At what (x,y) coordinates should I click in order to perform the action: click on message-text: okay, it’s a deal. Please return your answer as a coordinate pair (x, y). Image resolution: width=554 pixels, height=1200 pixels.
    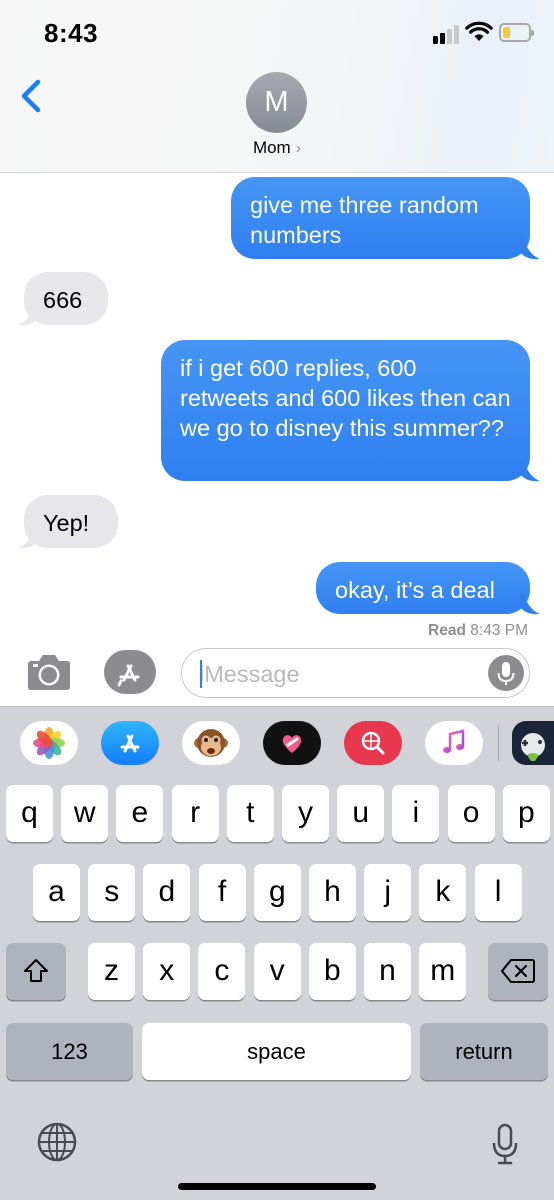
    Looking at the image, I should click on (415, 590).